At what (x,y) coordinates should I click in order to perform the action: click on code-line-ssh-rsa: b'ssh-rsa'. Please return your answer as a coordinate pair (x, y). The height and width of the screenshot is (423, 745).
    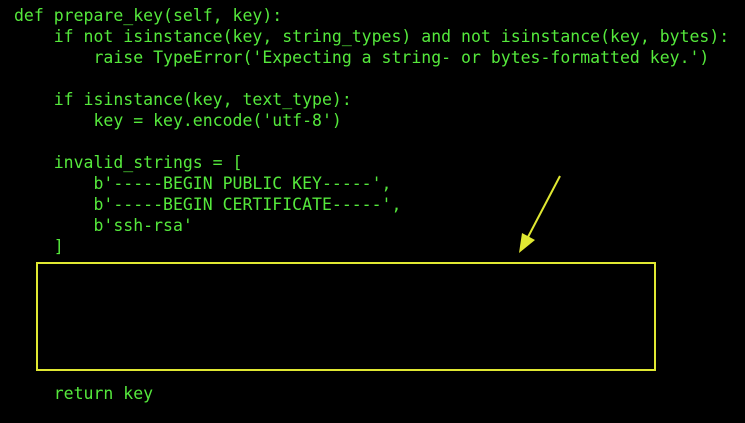
    Looking at the image, I should click on (103, 225).